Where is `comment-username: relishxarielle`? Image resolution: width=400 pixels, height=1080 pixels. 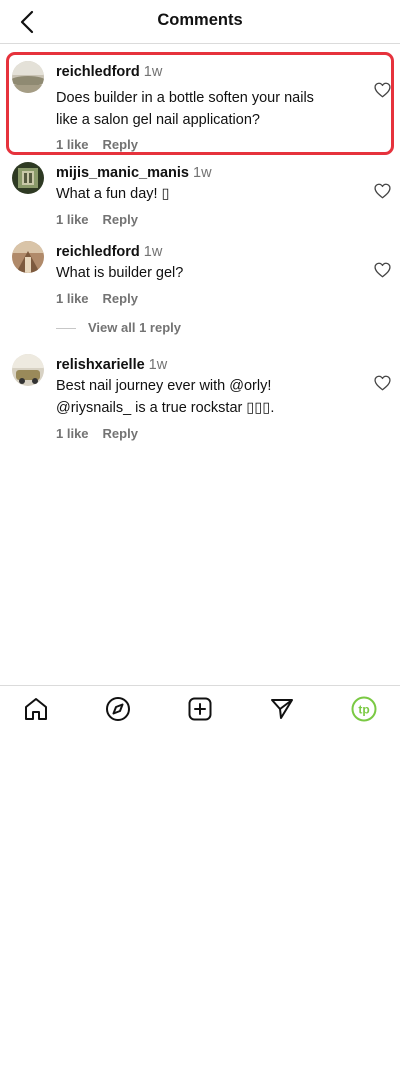 comment-username: relishxarielle is located at coordinates (100, 365).